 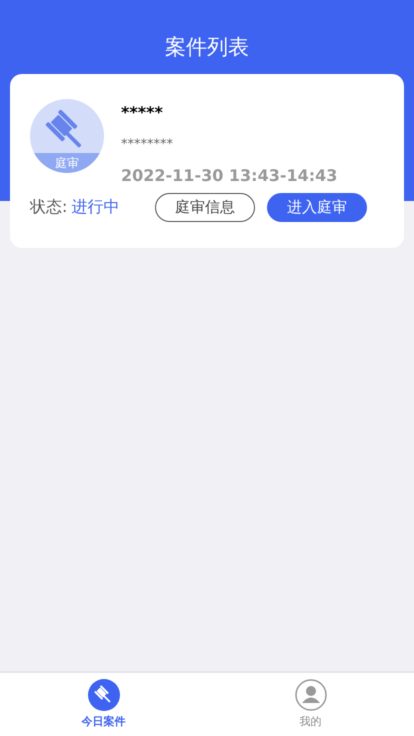 What do you see at coordinates (317, 207) in the screenshot?
I see `enter-button: 进入庭审` at bounding box center [317, 207].